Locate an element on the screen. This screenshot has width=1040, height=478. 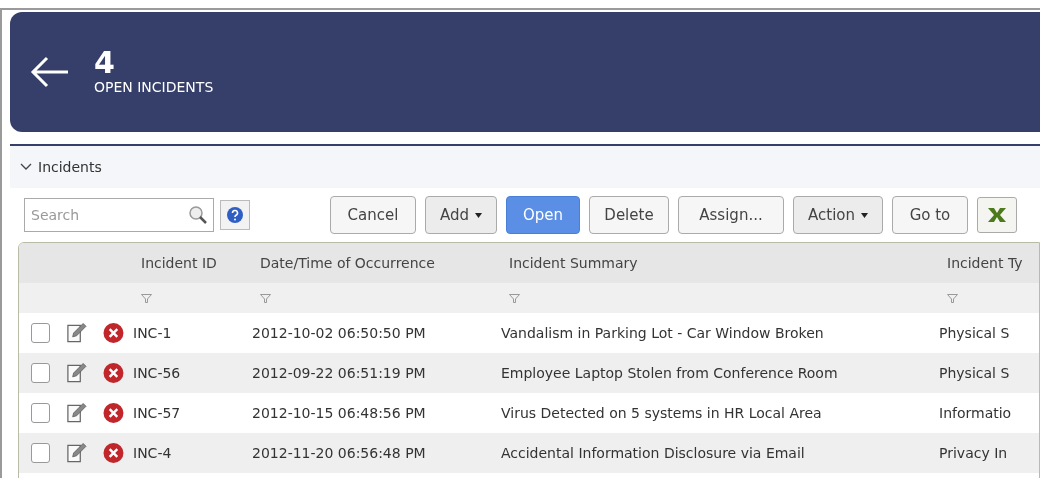
table-cell: INC-1 is located at coordinates (152, 332).